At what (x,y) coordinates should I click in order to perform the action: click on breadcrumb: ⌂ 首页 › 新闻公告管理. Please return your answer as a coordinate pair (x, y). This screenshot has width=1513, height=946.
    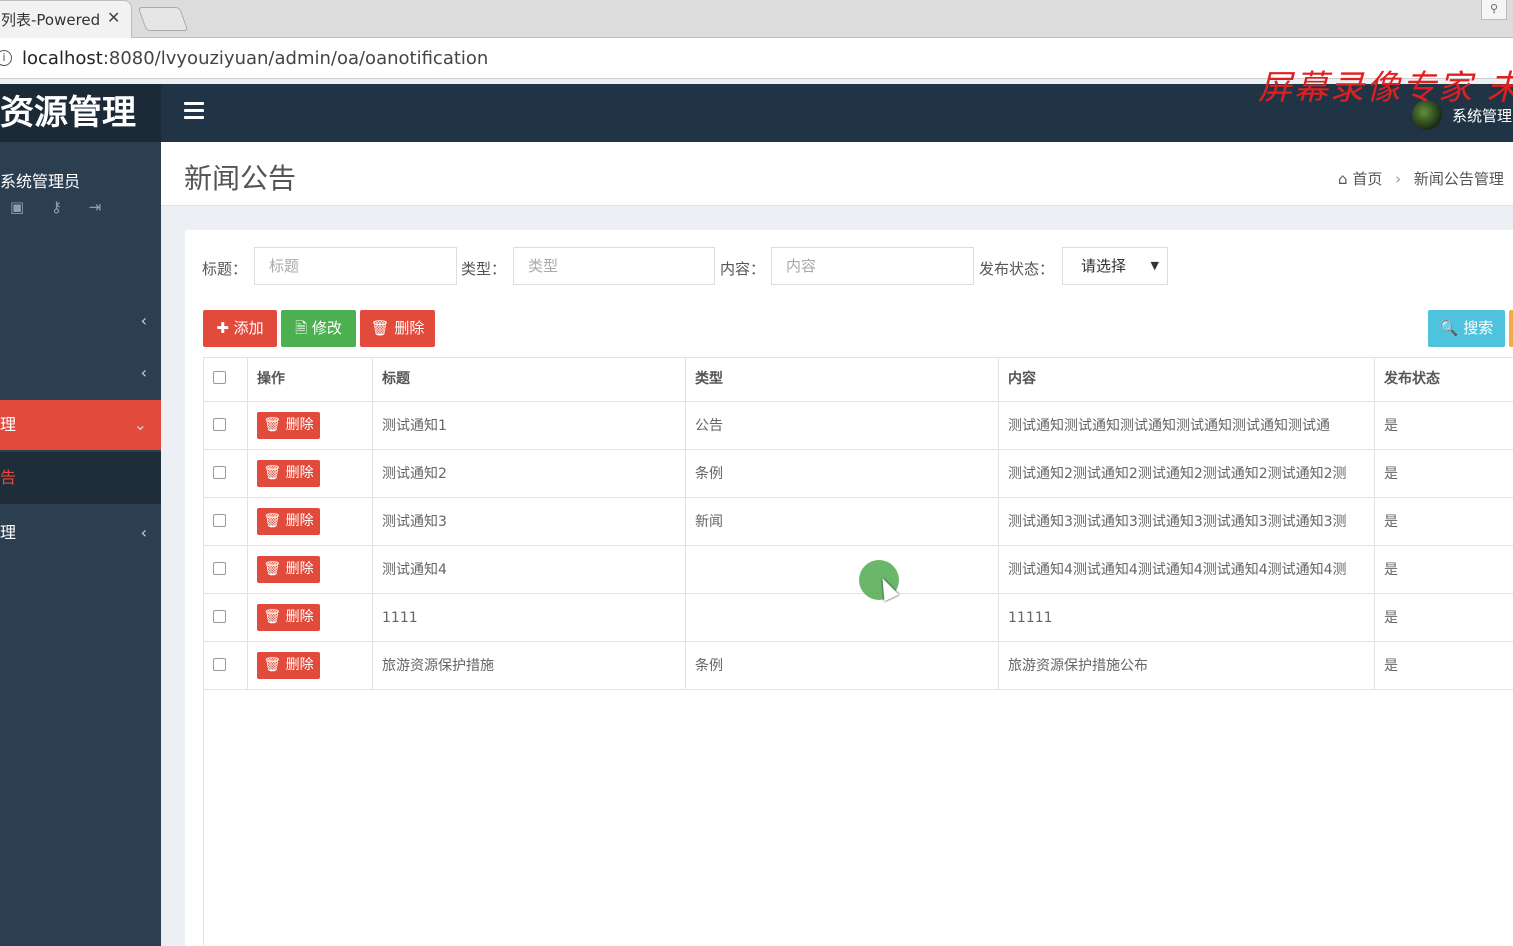
    Looking at the image, I should click on (1421, 178).